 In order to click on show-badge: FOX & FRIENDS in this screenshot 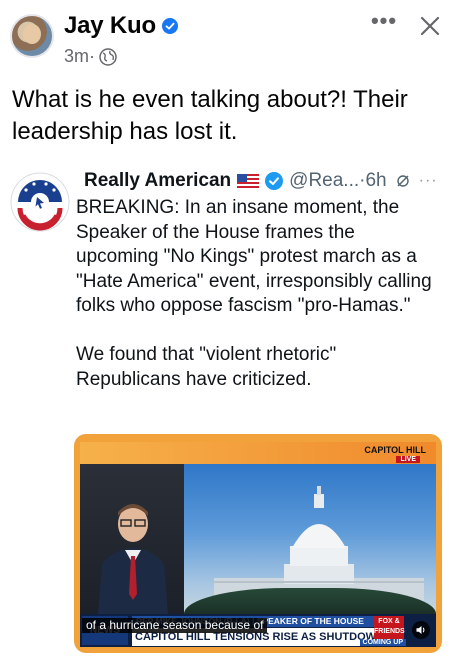, I will do `click(389, 627)`.